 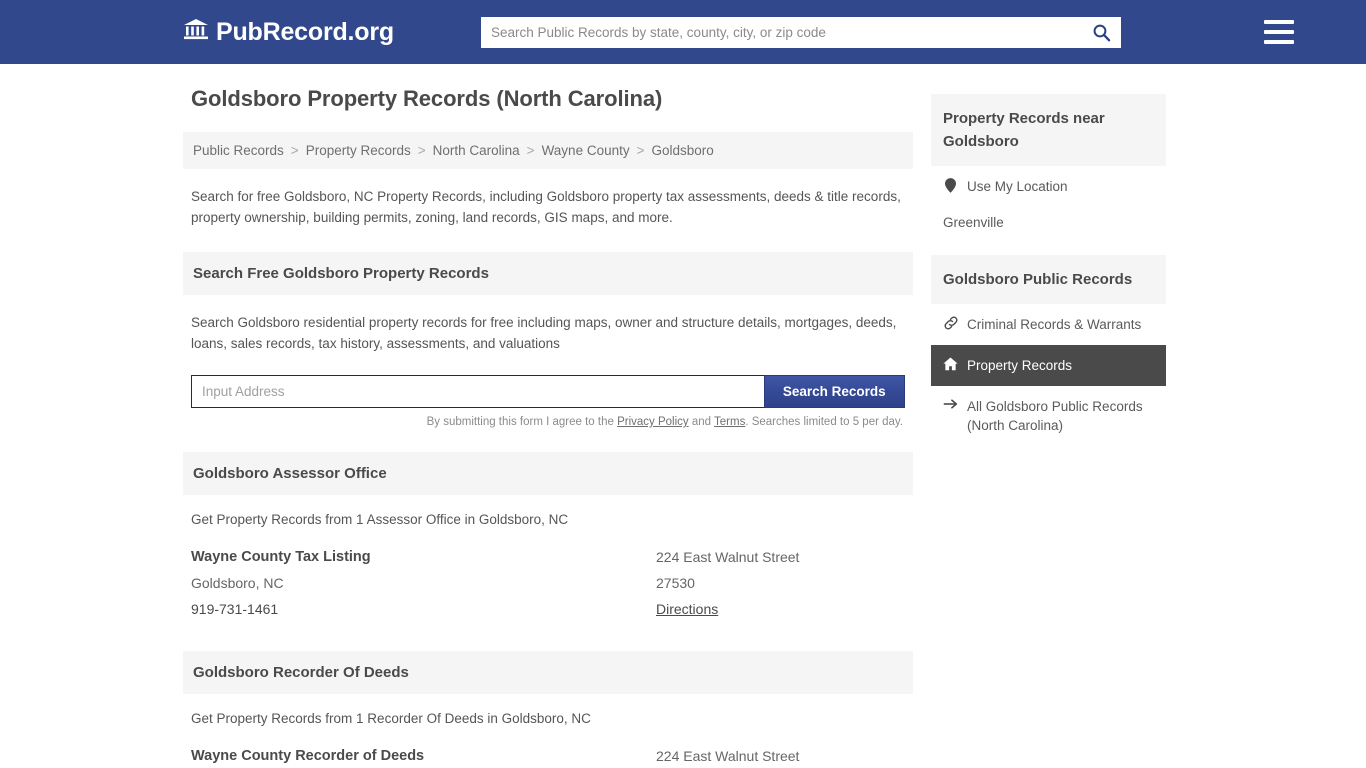 I want to click on site-logo-text: PubRecord.org, so click(x=305, y=31).